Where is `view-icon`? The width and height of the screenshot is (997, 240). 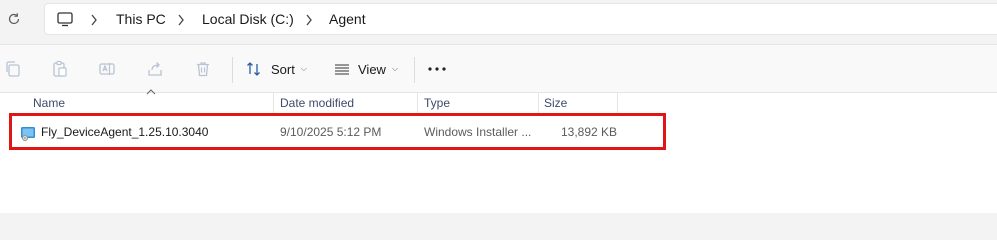 view-icon is located at coordinates (342, 69).